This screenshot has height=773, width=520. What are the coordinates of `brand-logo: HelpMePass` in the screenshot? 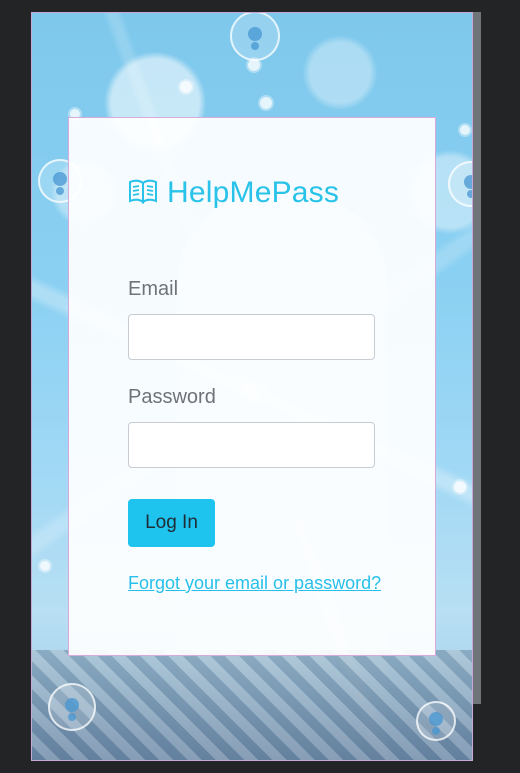 It's located at (233, 193).